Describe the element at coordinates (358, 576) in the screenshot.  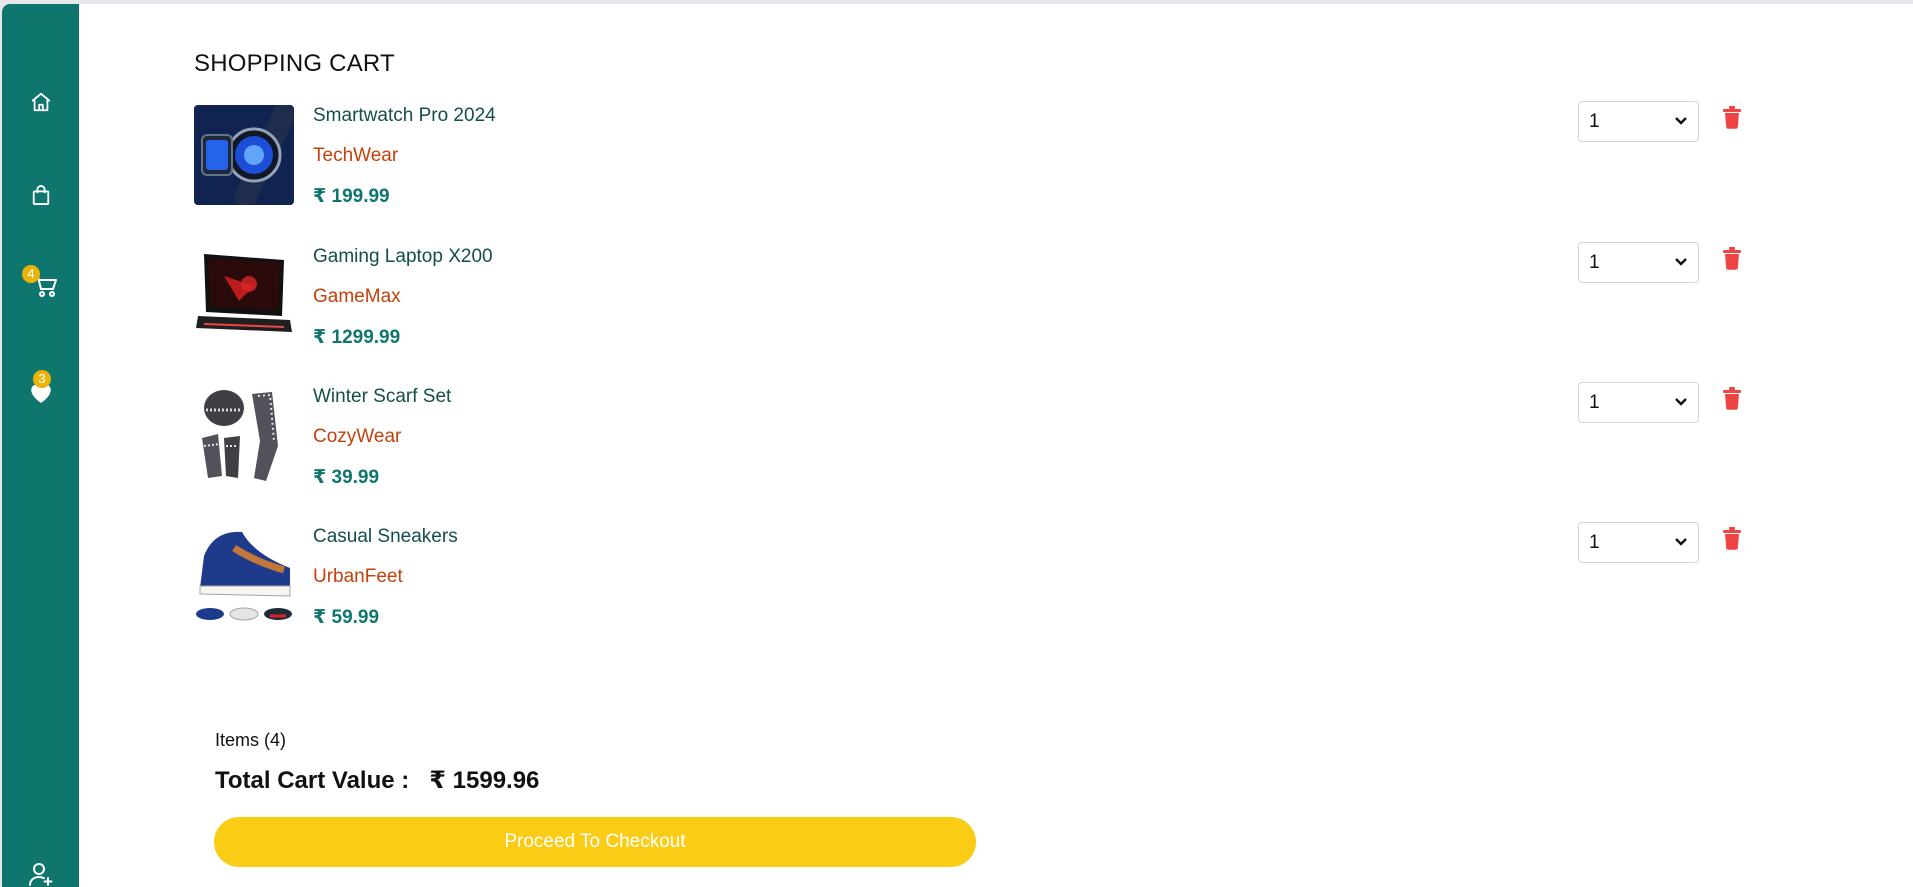
I see `product-brand: UrbanFeet` at that location.